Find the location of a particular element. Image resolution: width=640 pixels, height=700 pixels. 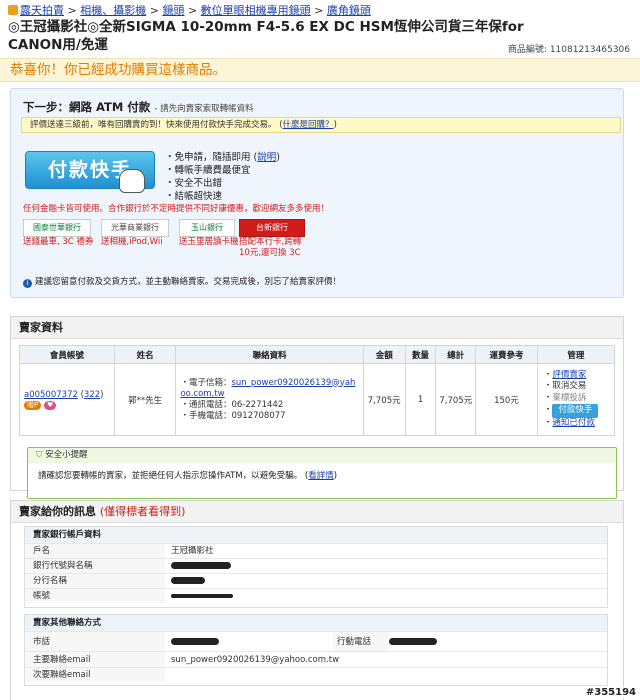

kv-row: 帳號 is located at coordinates (316, 595).